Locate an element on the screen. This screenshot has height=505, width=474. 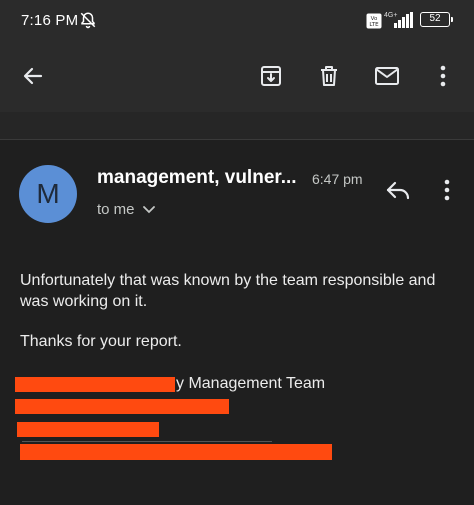
reply-icon is located at coordinates (398, 190).